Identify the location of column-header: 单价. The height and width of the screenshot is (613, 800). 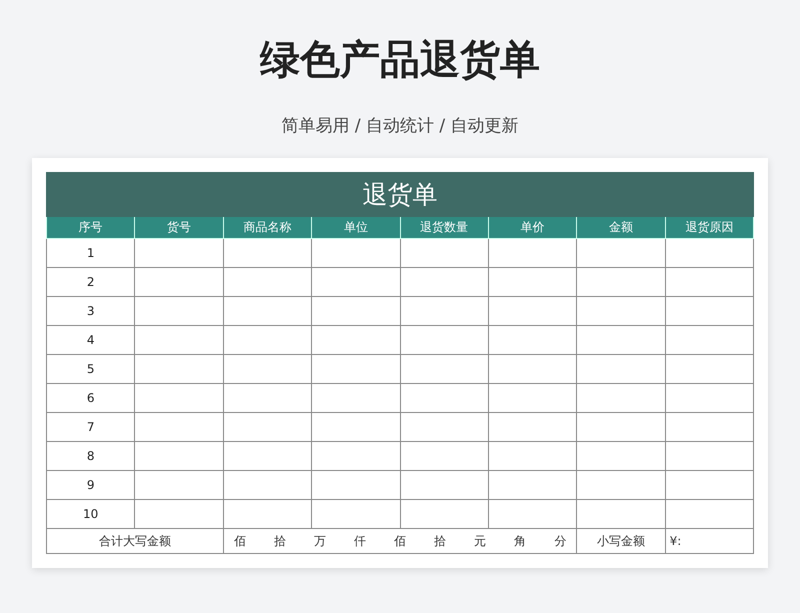
(532, 227).